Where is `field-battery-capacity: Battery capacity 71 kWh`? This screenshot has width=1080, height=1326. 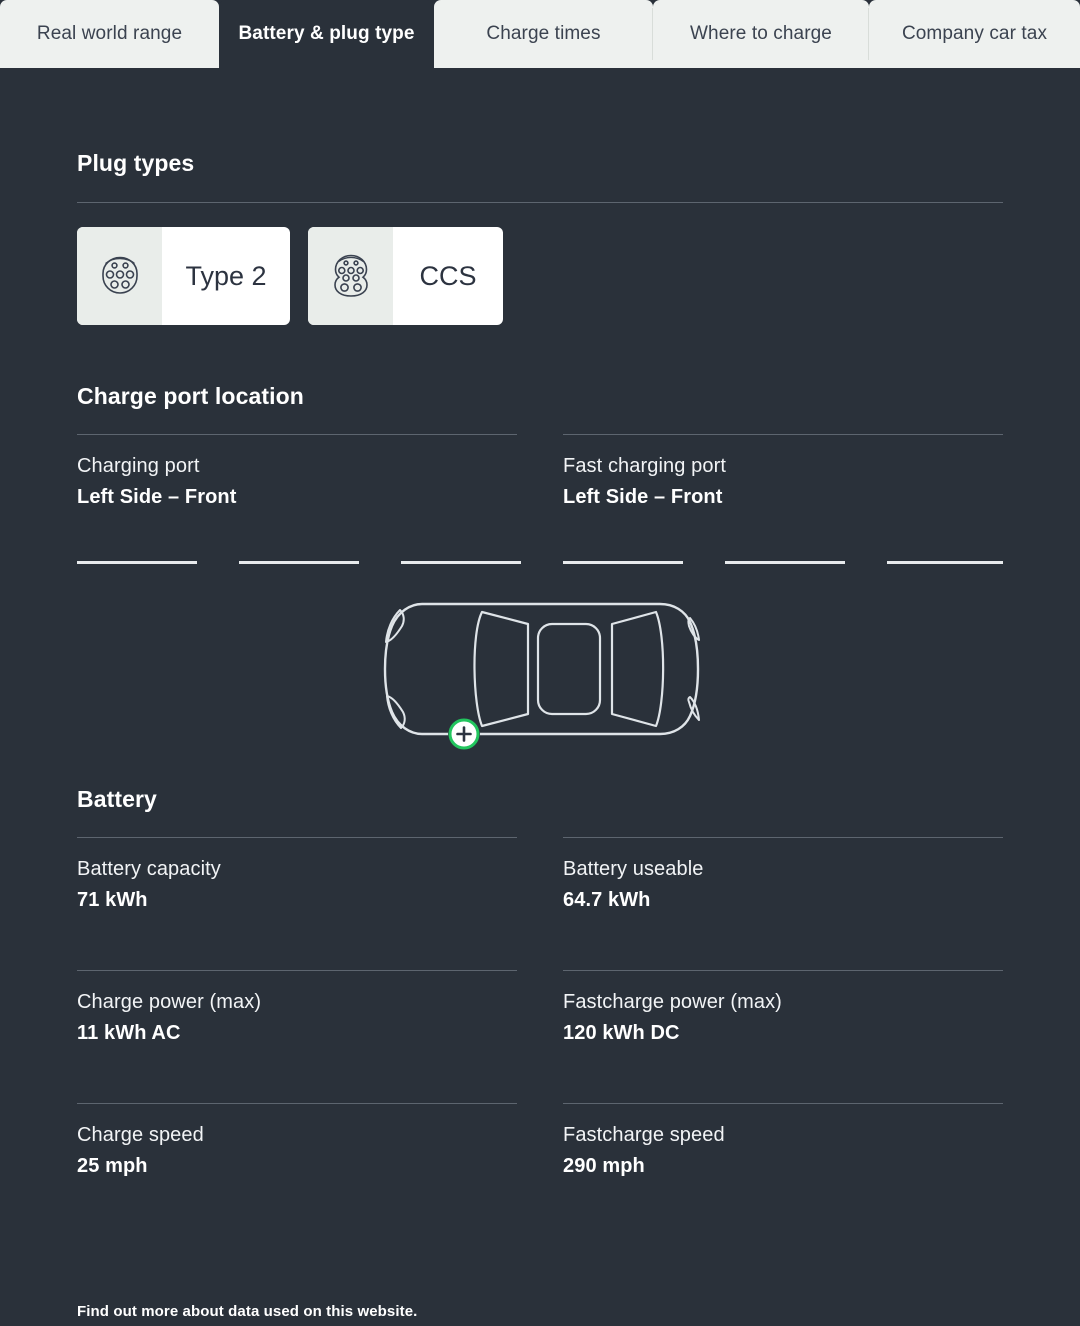
field-battery-capacity: Battery capacity 71 kWh is located at coordinates (297, 874).